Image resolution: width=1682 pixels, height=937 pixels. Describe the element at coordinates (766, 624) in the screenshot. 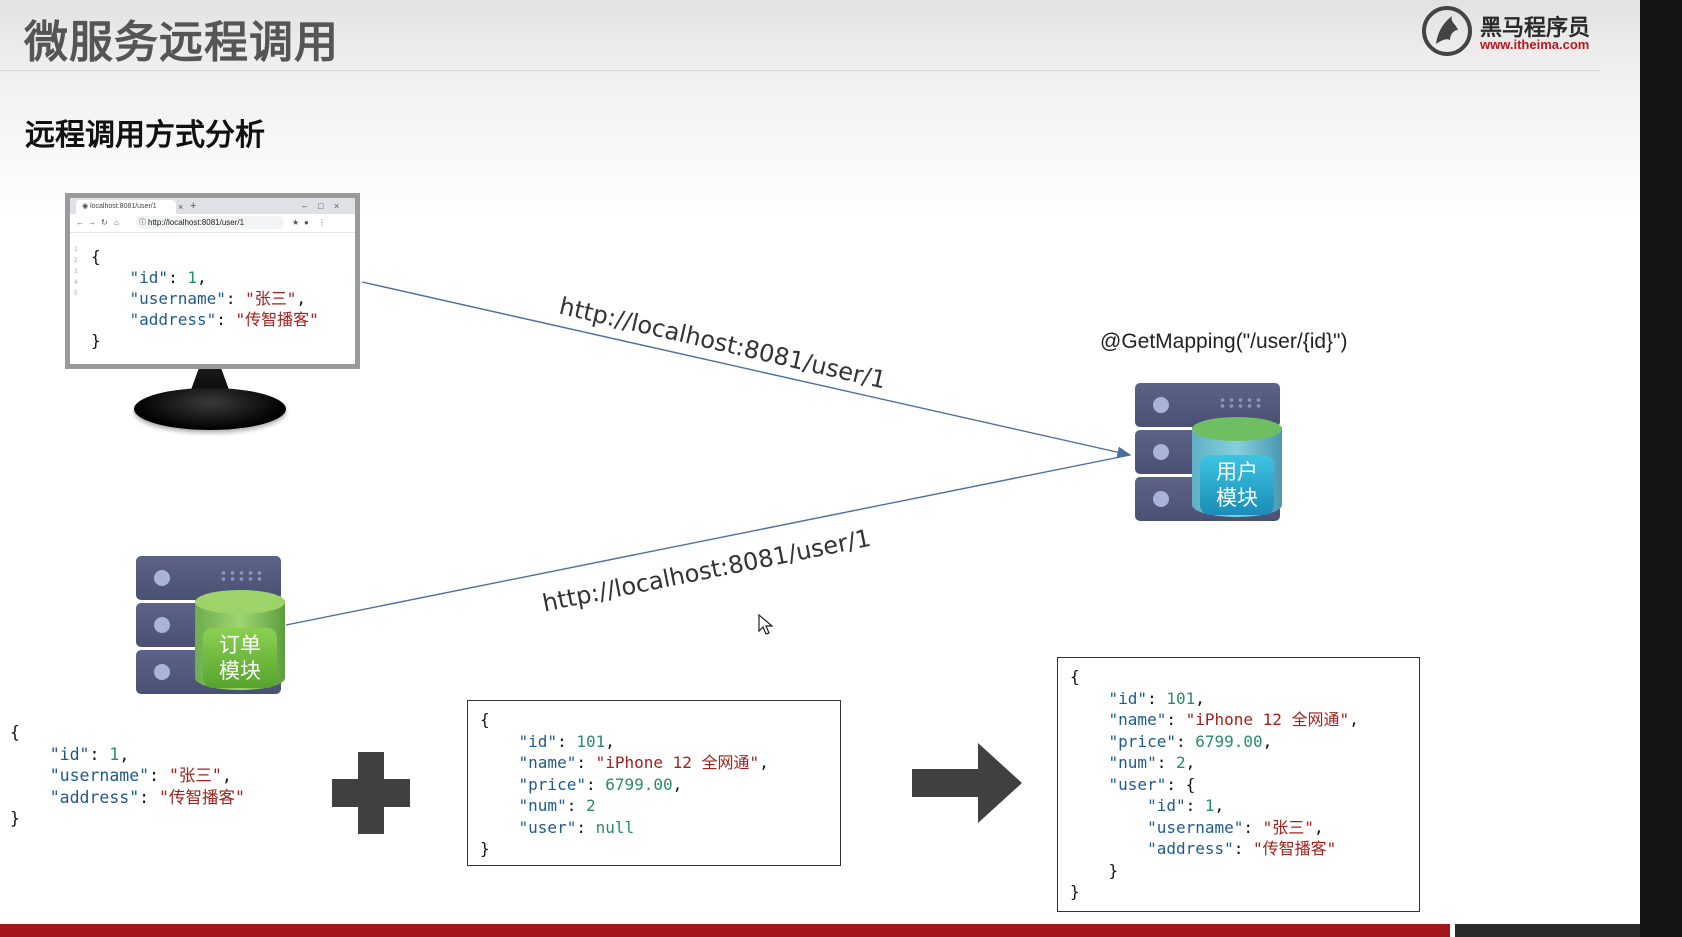

I see `mouse-cursor-icon` at that location.